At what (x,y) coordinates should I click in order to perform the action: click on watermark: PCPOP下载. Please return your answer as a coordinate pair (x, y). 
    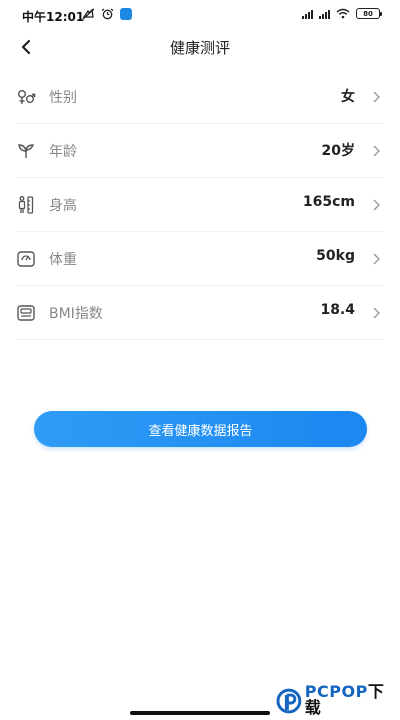
    Looking at the image, I should click on (338, 701).